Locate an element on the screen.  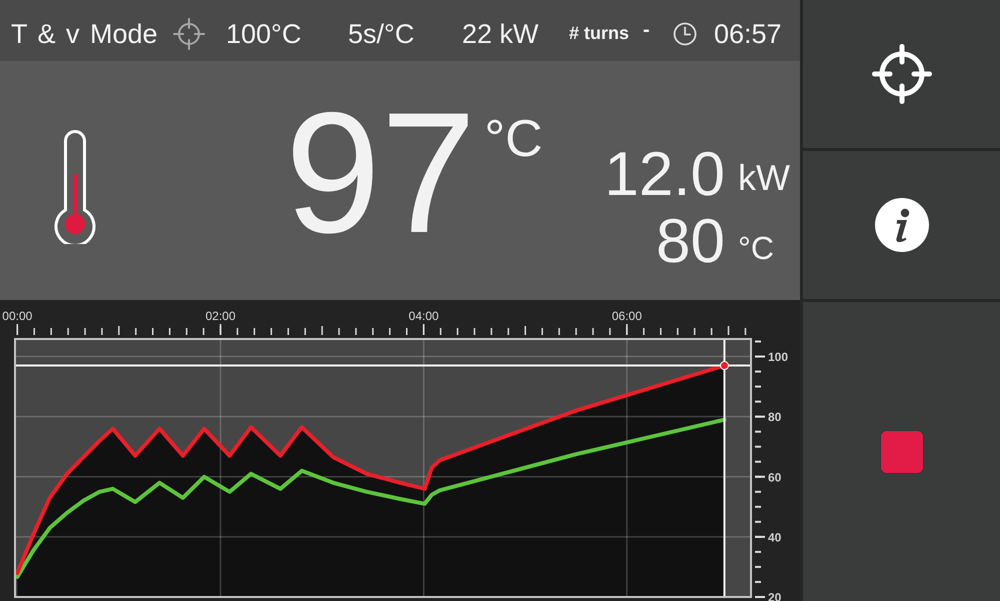
turns-label: # turns is located at coordinates (599, 34).